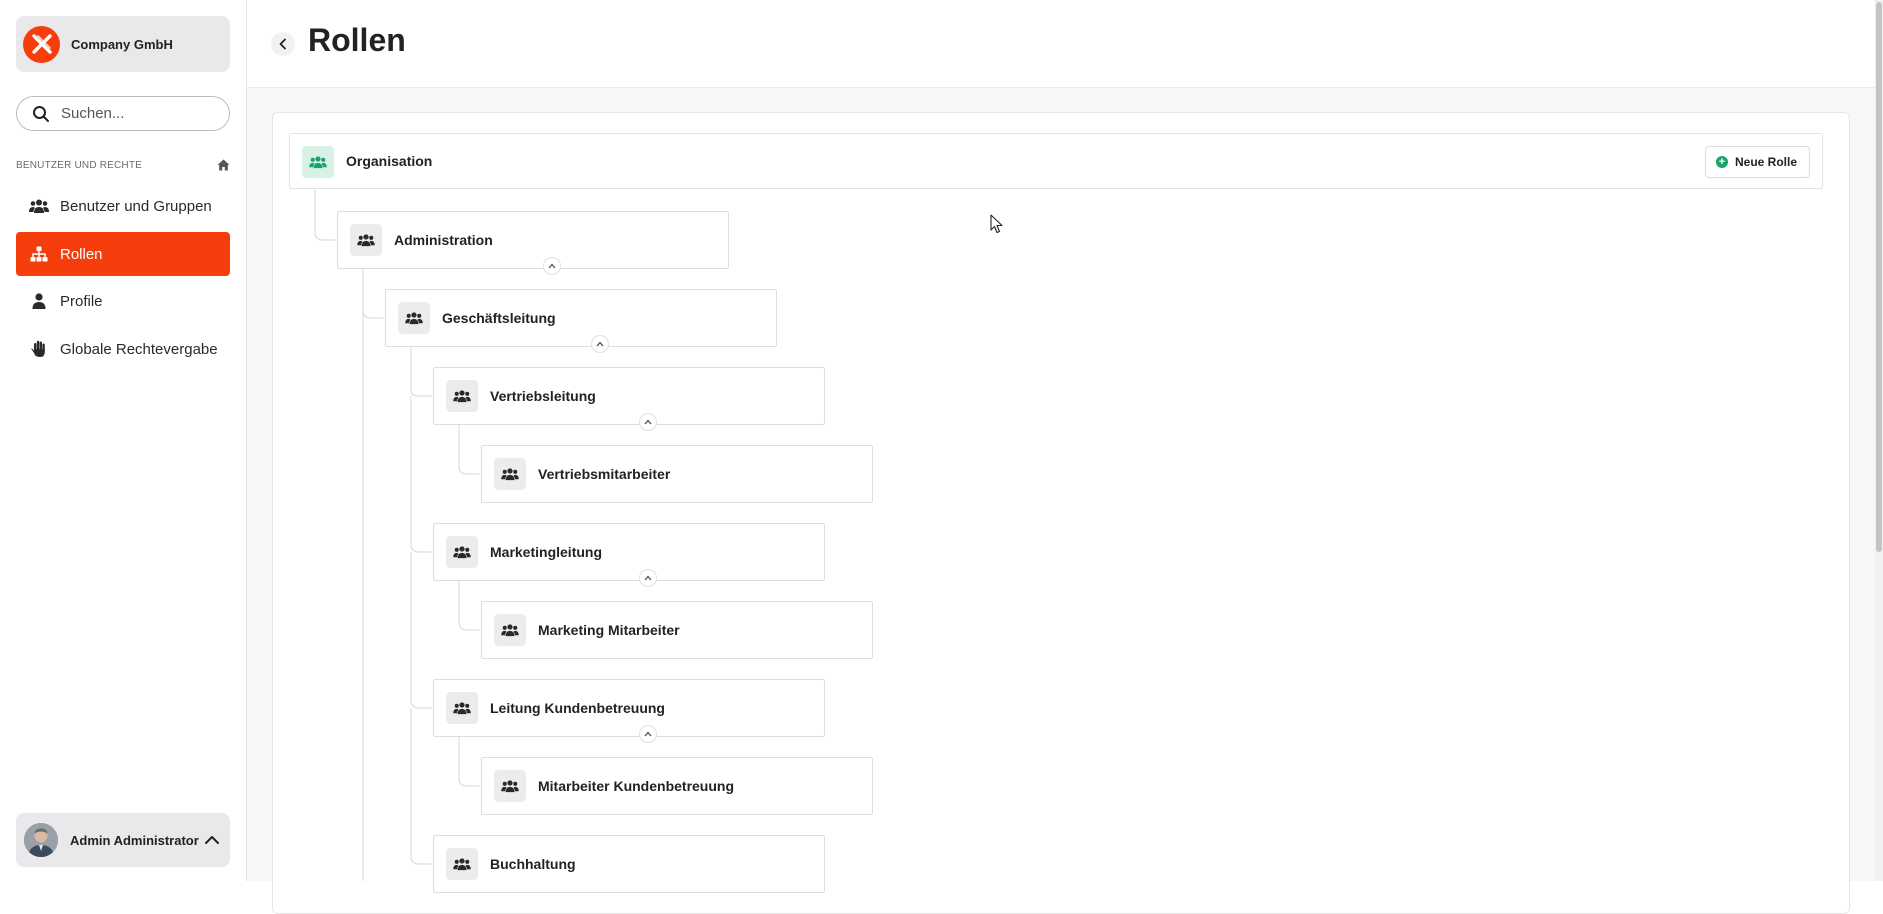 The image size is (1883, 914). What do you see at coordinates (636, 786) in the screenshot?
I see `role-label: Mitarbeiter Kundenbetreuung` at bounding box center [636, 786].